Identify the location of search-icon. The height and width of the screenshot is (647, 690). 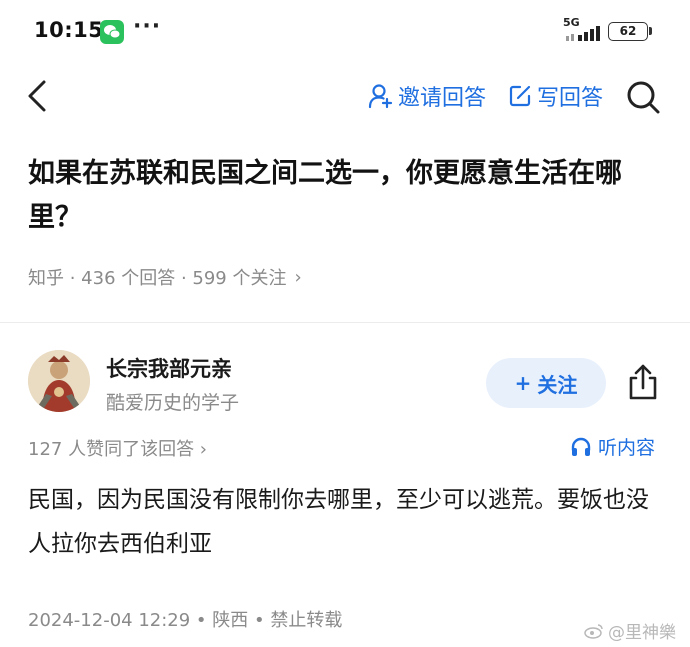
(643, 97).